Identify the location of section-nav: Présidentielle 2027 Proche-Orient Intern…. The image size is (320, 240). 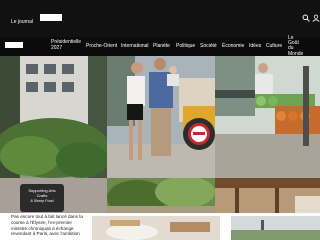
(160, 46).